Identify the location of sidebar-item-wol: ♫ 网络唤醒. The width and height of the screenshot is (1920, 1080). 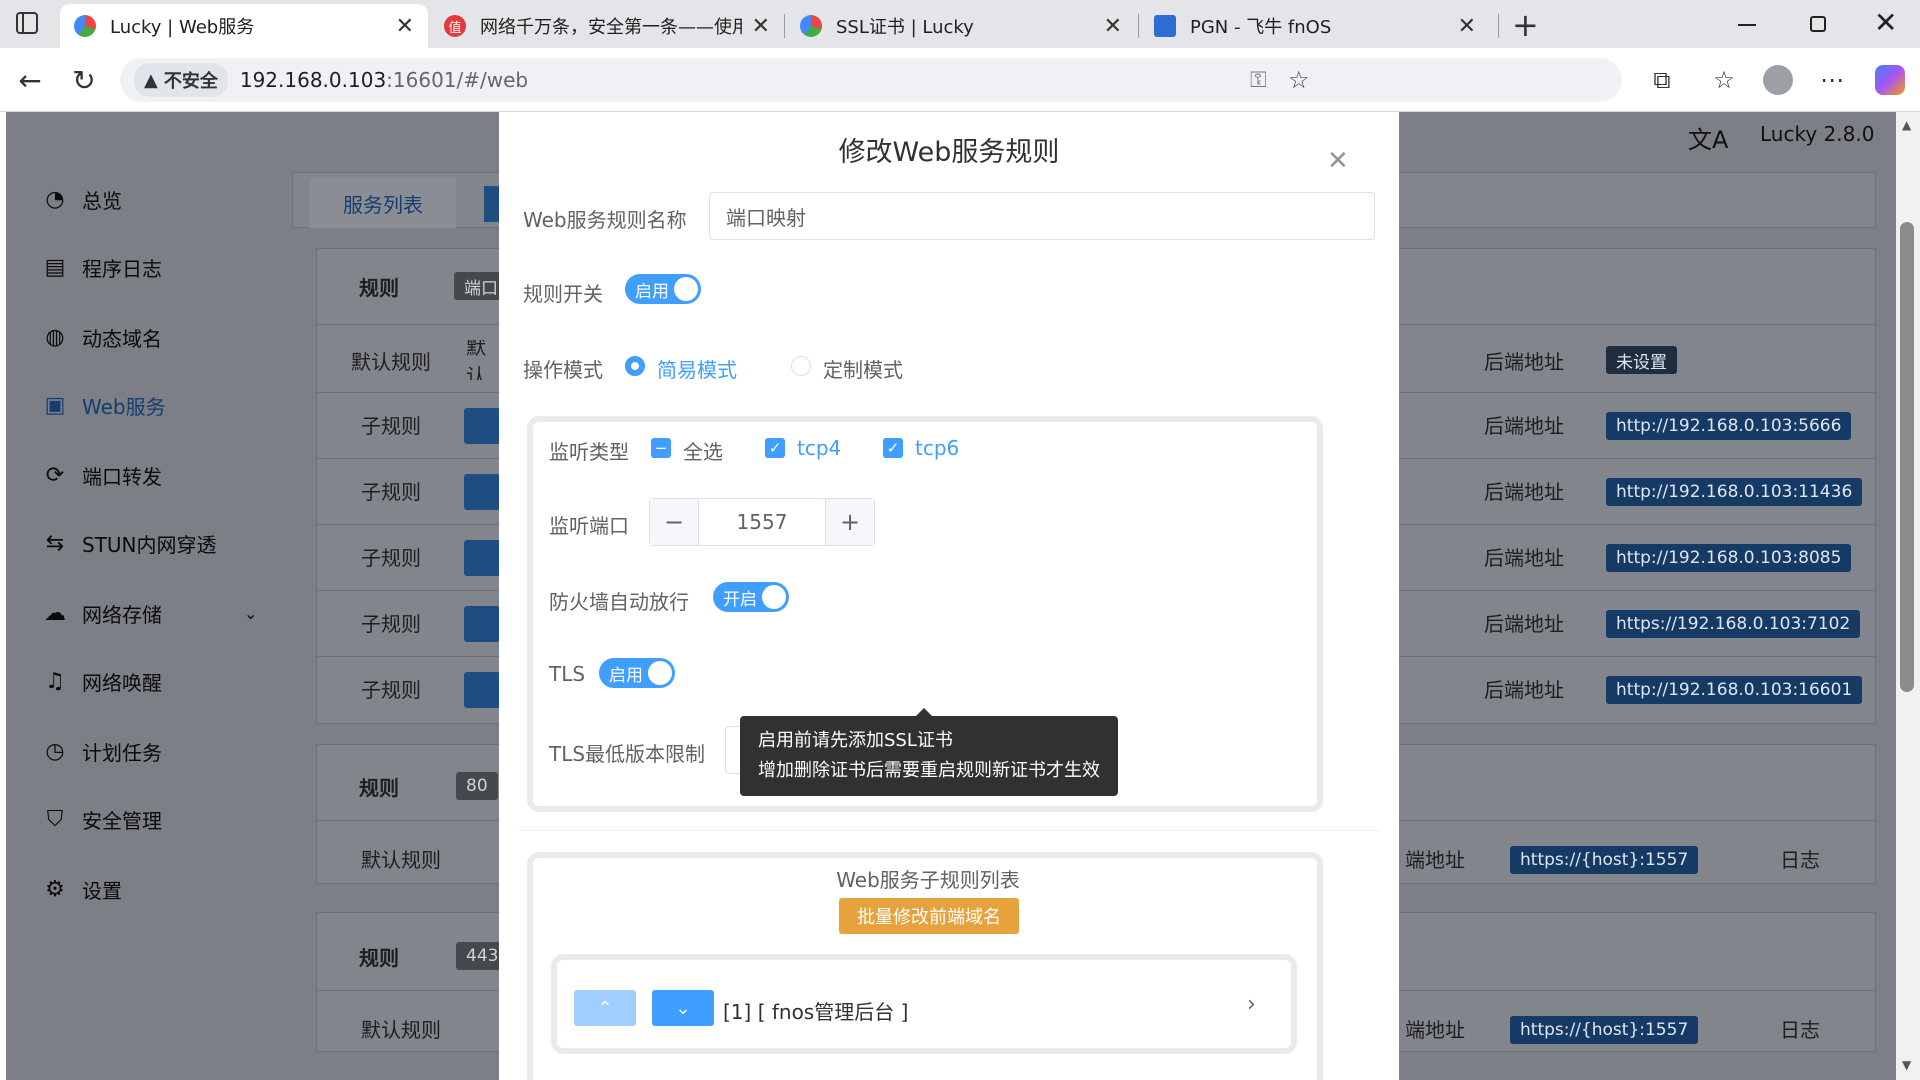
(149, 681).